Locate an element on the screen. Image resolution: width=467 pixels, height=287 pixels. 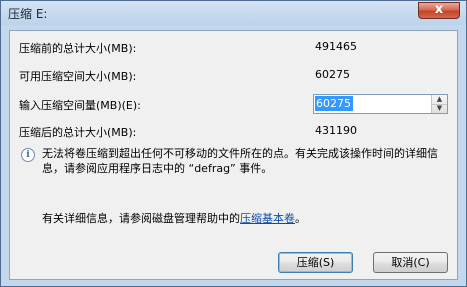
available-space-label: 可用压缩空间大小(MB): is located at coordinates (78, 76).